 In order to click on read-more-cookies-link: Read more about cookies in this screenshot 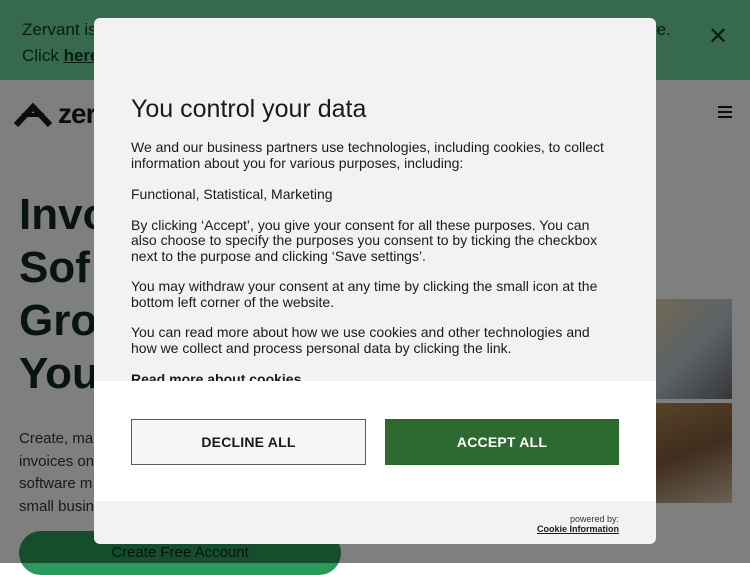, I will do `click(376, 376)`.